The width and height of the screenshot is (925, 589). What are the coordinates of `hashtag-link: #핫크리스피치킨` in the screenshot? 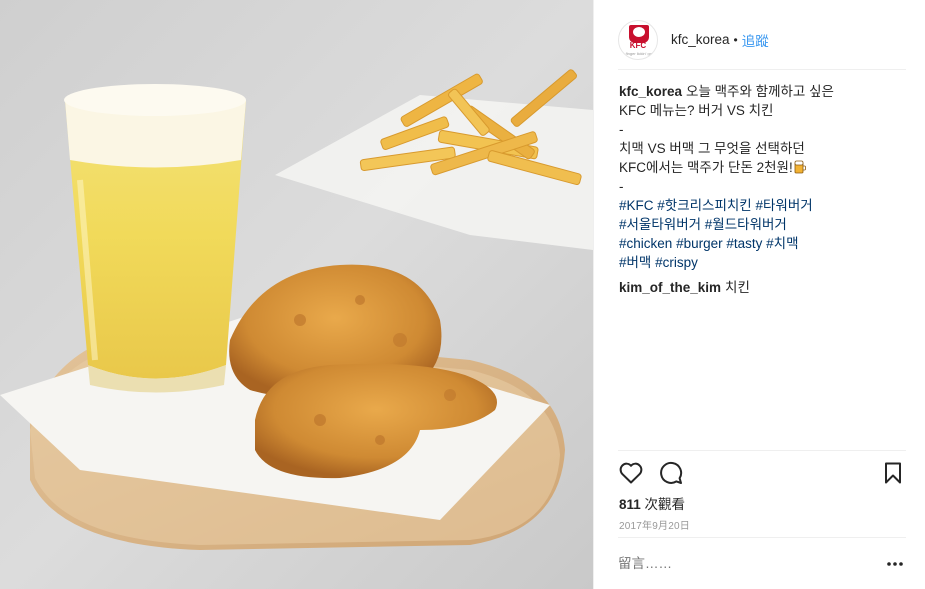 It's located at (704, 205).